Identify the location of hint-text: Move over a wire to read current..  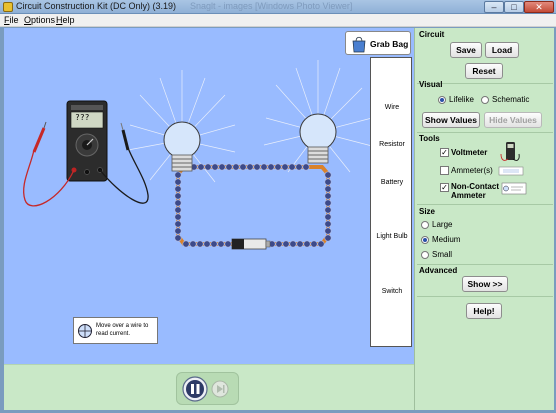
(122, 330).